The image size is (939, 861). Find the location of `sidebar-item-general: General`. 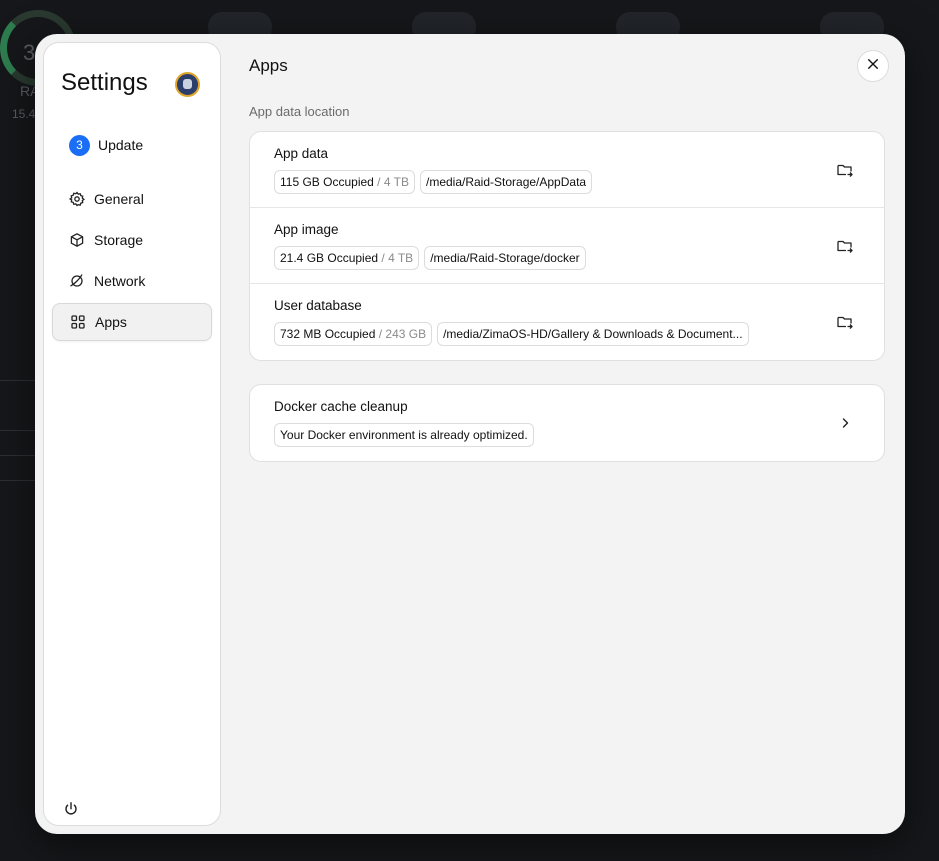

sidebar-item-general: General is located at coordinates (132, 199).